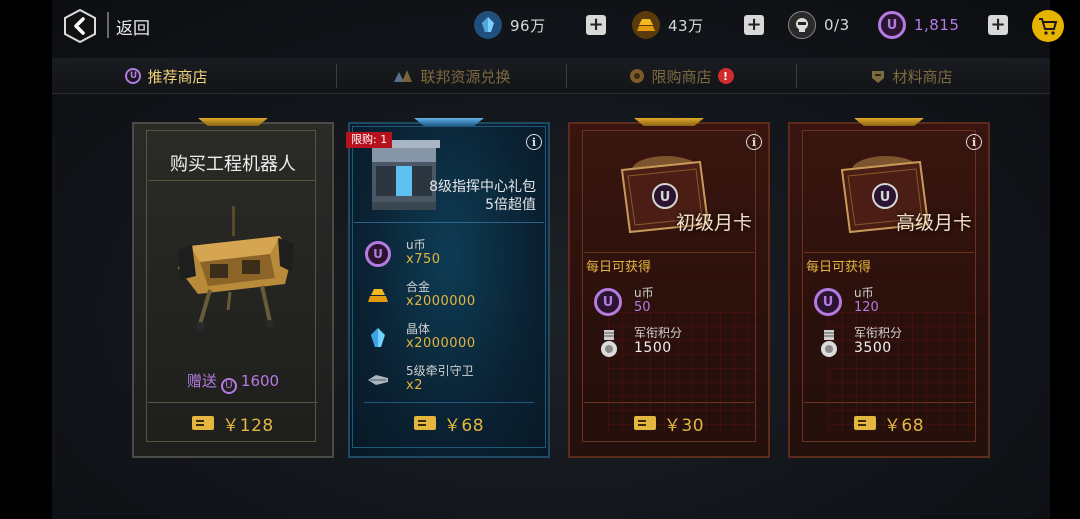 The height and width of the screenshot is (519, 1080). Describe the element at coordinates (449, 222) in the screenshot. I see `gift-divider` at that location.